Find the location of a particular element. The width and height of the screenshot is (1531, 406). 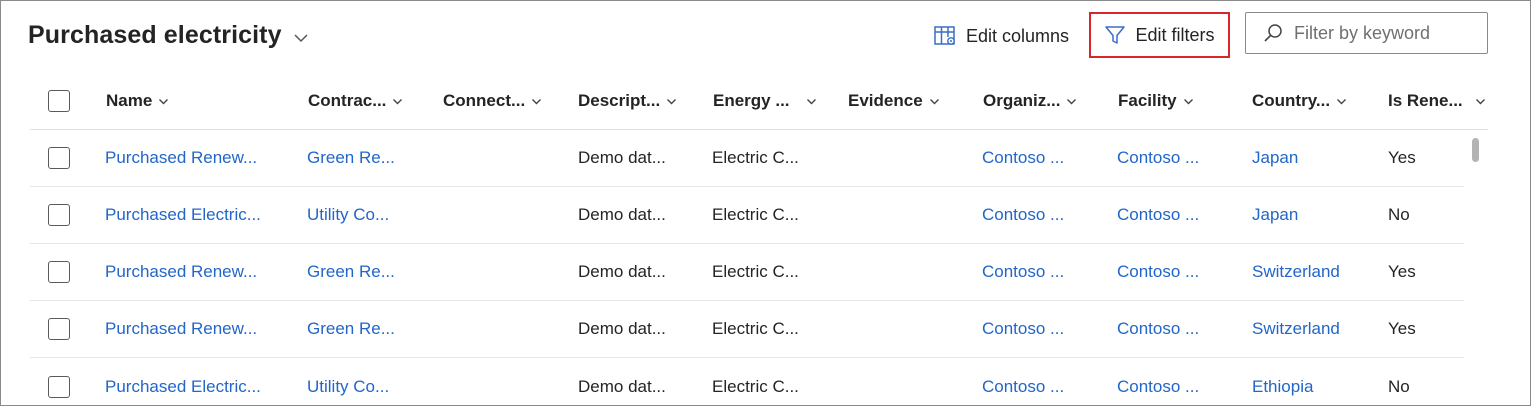

filter-icon is located at coordinates (1115, 35).